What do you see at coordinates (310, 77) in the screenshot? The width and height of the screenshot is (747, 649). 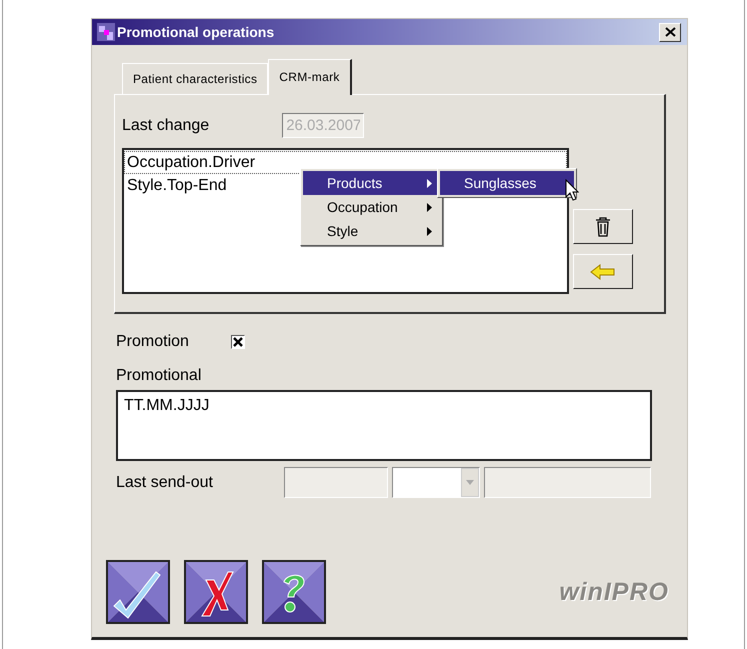 I see `tab: CRM-mark` at bounding box center [310, 77].